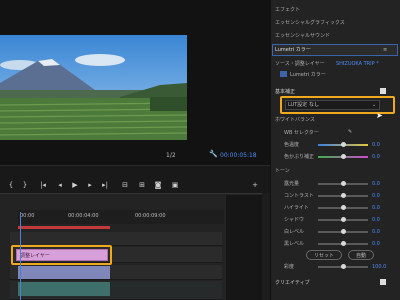  Describe the element at coordinates (343, 156) in the screenshot. I see `tint-knob` at that location.